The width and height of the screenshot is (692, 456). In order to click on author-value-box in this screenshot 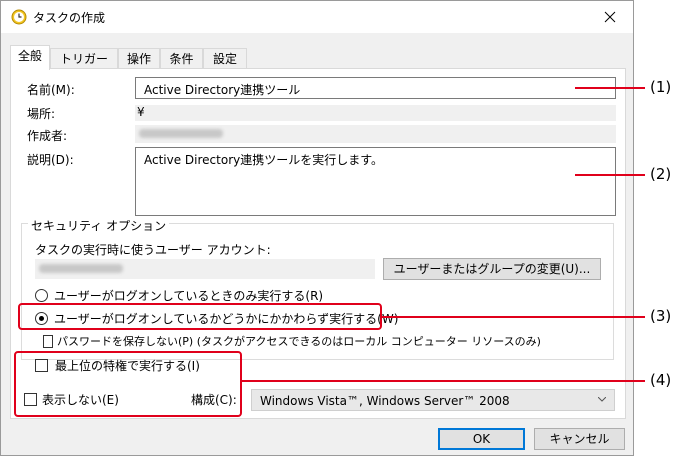, I will do `click(375, 134)`.